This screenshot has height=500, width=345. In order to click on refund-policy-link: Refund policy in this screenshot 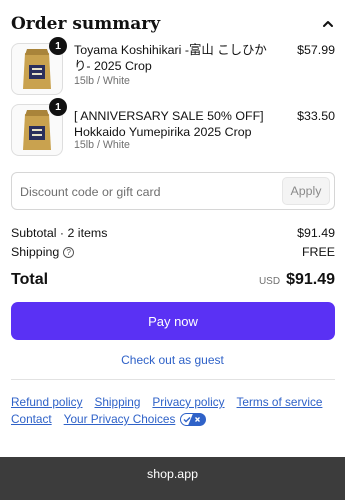, I will do `click(46, 402)`.